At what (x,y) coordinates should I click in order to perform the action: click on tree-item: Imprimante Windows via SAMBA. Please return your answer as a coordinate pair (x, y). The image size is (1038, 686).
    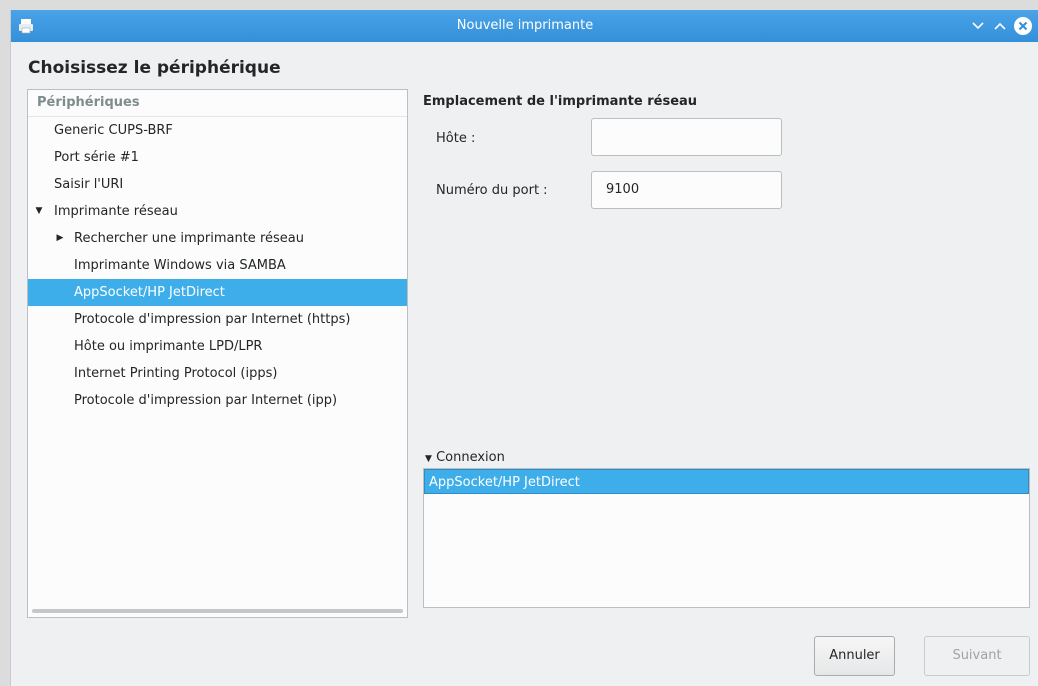
    Looking at the image, I should click on (217, 265).